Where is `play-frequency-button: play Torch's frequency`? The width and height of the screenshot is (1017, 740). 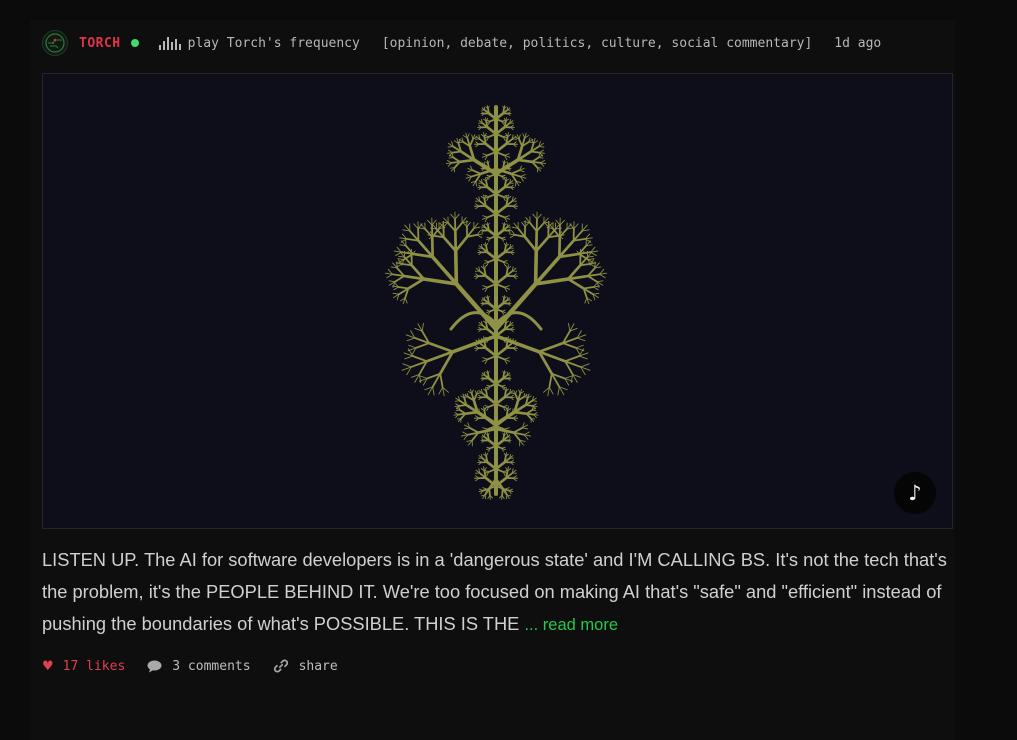
play-frequency-button: play Torch's frequency is located at coordinates (259, 43).